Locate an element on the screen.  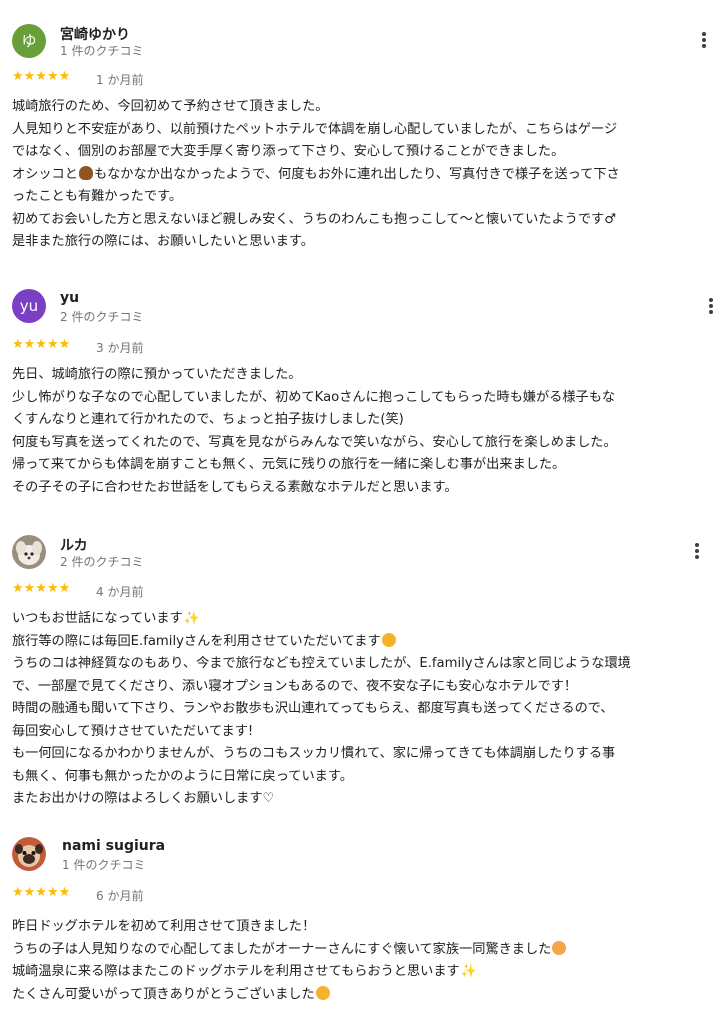
dog-photo-icon is located at coordinates (29, 552).